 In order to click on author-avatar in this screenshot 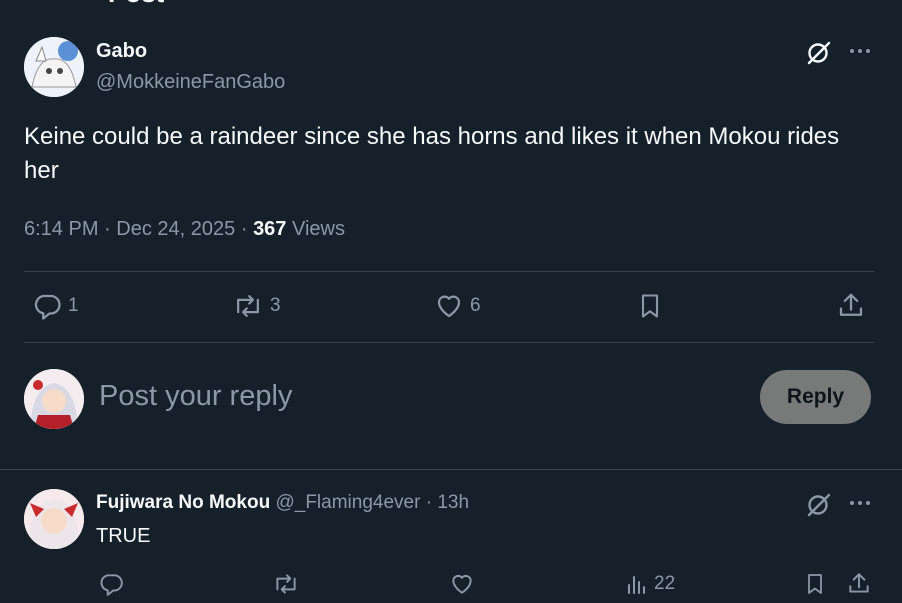, I will do `click(54, 67)`.